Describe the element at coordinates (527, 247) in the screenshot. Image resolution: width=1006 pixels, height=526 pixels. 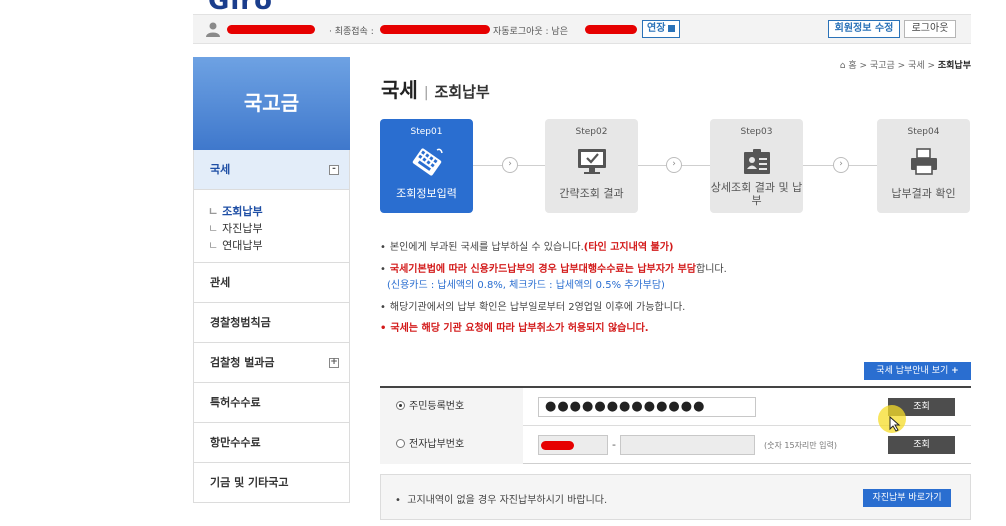
I see `notice-1: • 본인에게 부과된 국세를 납부하실 수 있습니다.(타인 고지내역 불가)` at that location.